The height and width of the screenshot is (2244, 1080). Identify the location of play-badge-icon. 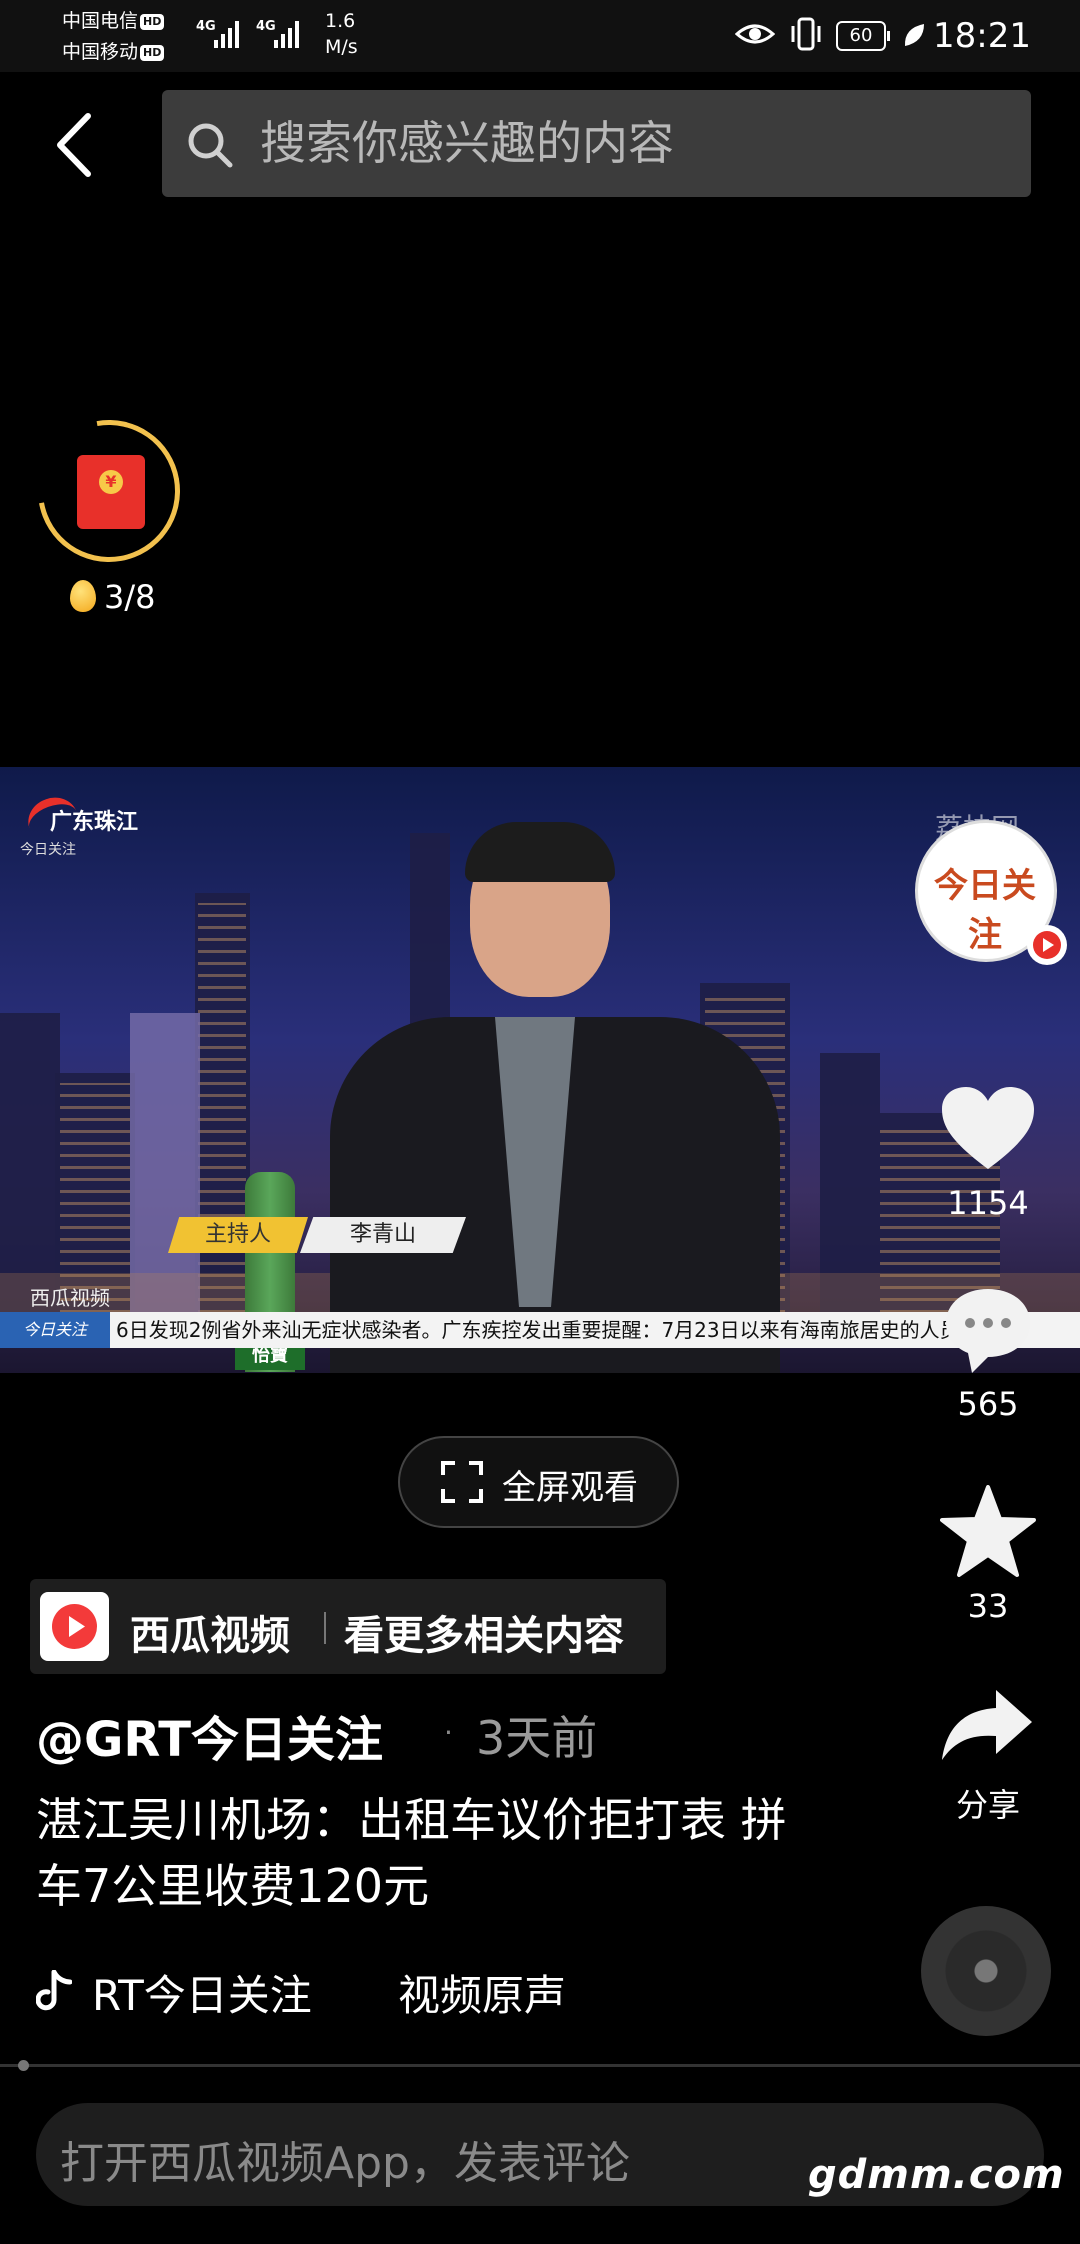
(1047, 945).